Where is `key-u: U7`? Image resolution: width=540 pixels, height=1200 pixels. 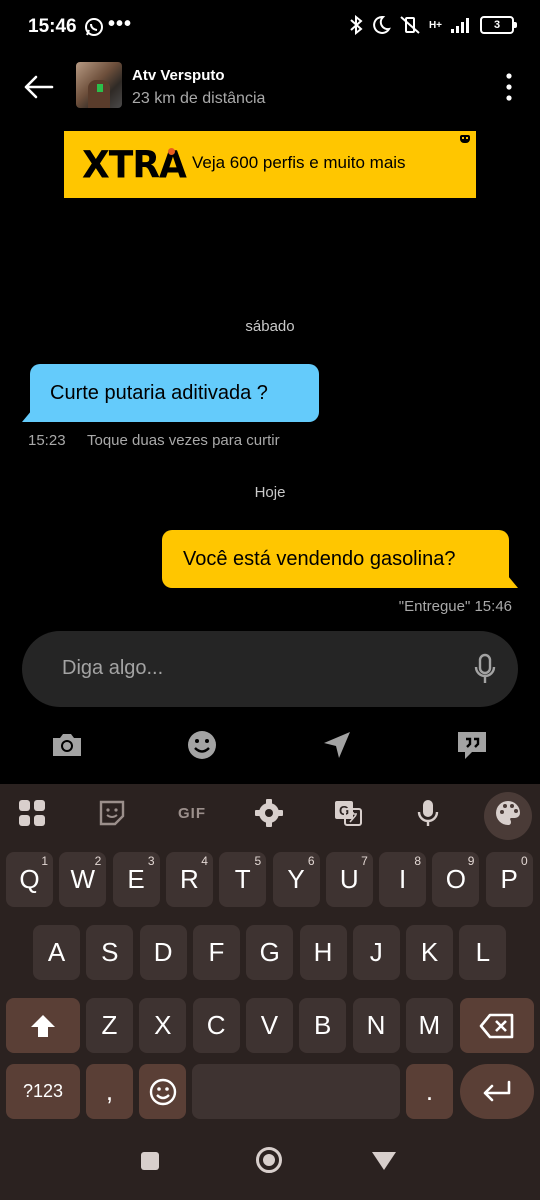
key-u: U7 is located at coordinates (349, 879).